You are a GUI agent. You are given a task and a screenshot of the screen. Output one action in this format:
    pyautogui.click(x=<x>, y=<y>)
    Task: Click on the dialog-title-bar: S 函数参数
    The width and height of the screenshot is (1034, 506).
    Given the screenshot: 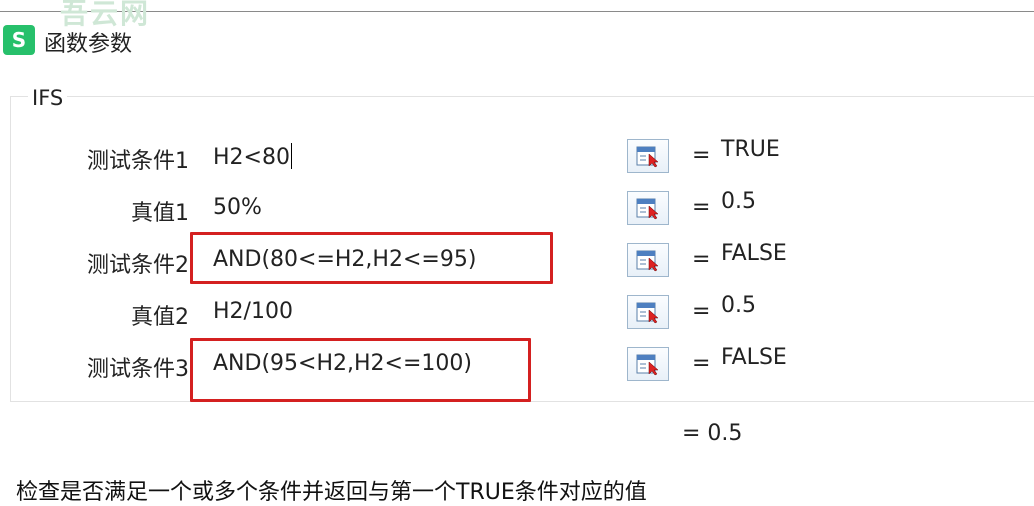 What is the action you would take?
    pyautogui.click(x=517, y=40)
    